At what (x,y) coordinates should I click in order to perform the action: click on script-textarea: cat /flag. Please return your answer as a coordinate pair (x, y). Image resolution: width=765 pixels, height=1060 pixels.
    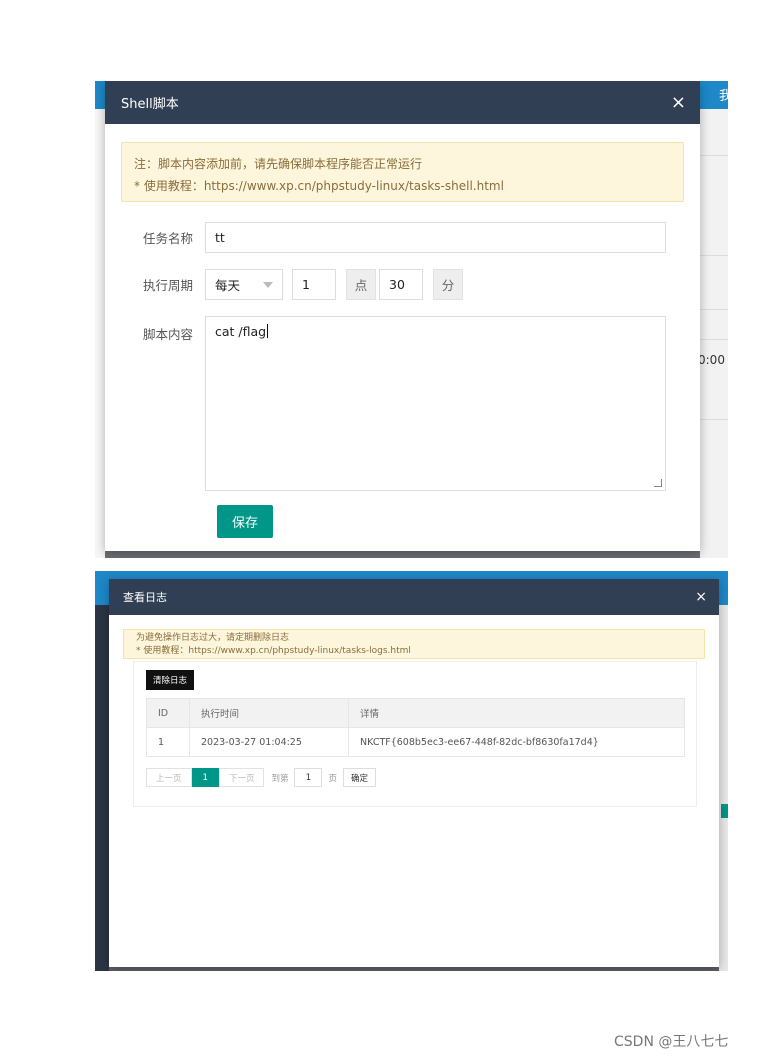
    Looking at the image, I should click on (435, 403).